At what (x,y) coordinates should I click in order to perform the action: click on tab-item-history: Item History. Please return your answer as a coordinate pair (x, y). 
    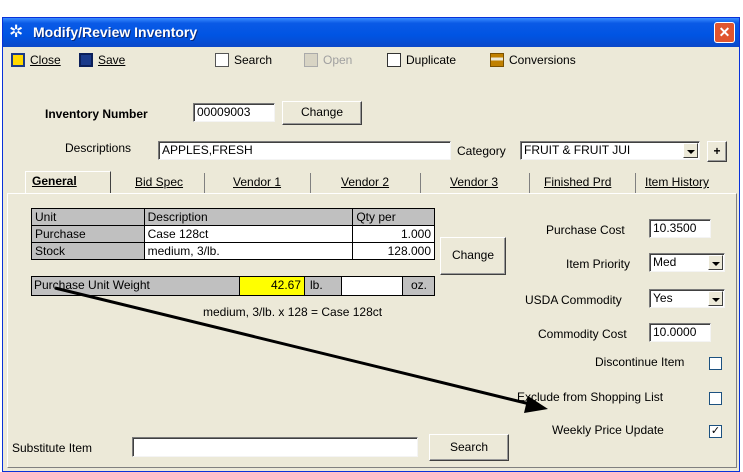
    Looking at the image, I should click on (689, 183).